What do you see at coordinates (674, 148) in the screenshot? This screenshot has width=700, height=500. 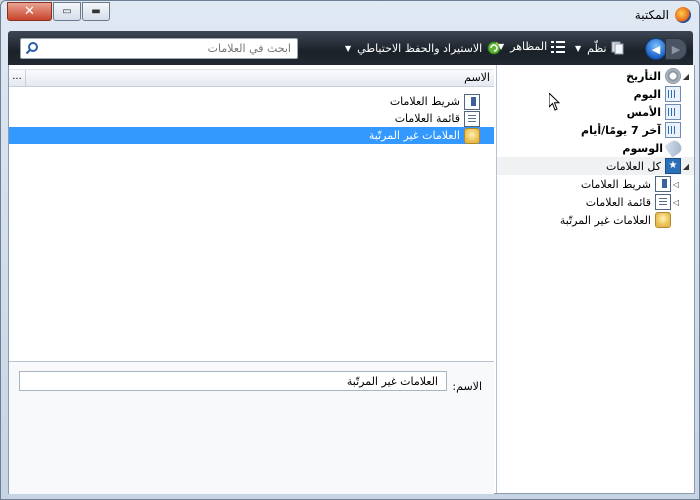 I see `tag-icon` at bounding box center [674, 148].